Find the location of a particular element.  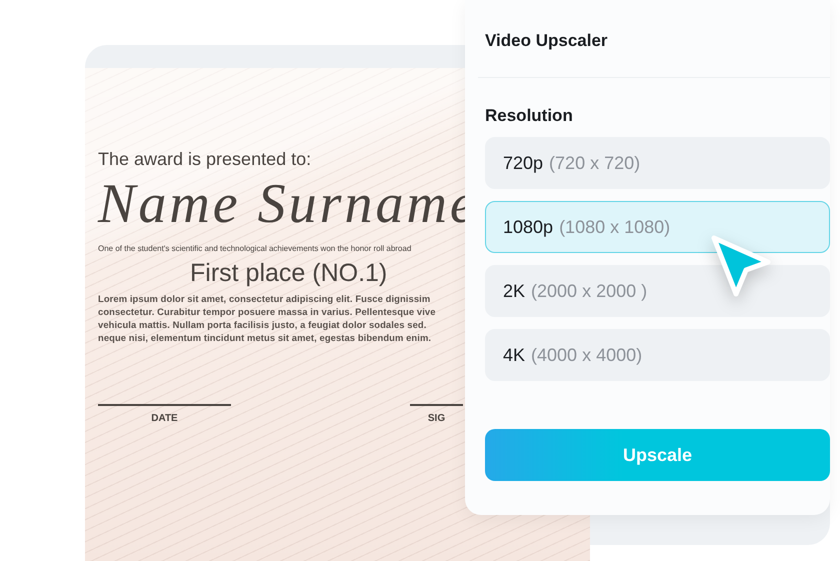

recipient-name: Name Surname is located at coordinates (288, 204).